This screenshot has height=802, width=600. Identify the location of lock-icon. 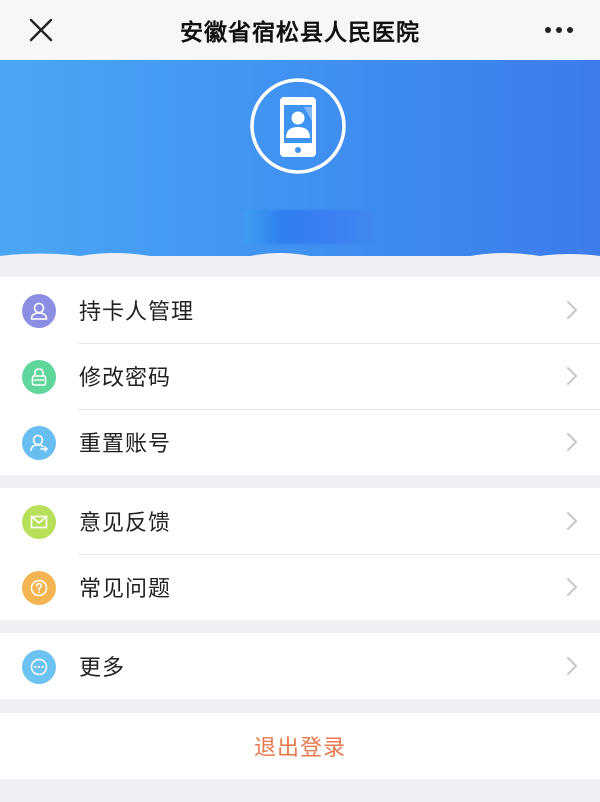
(39, 377).